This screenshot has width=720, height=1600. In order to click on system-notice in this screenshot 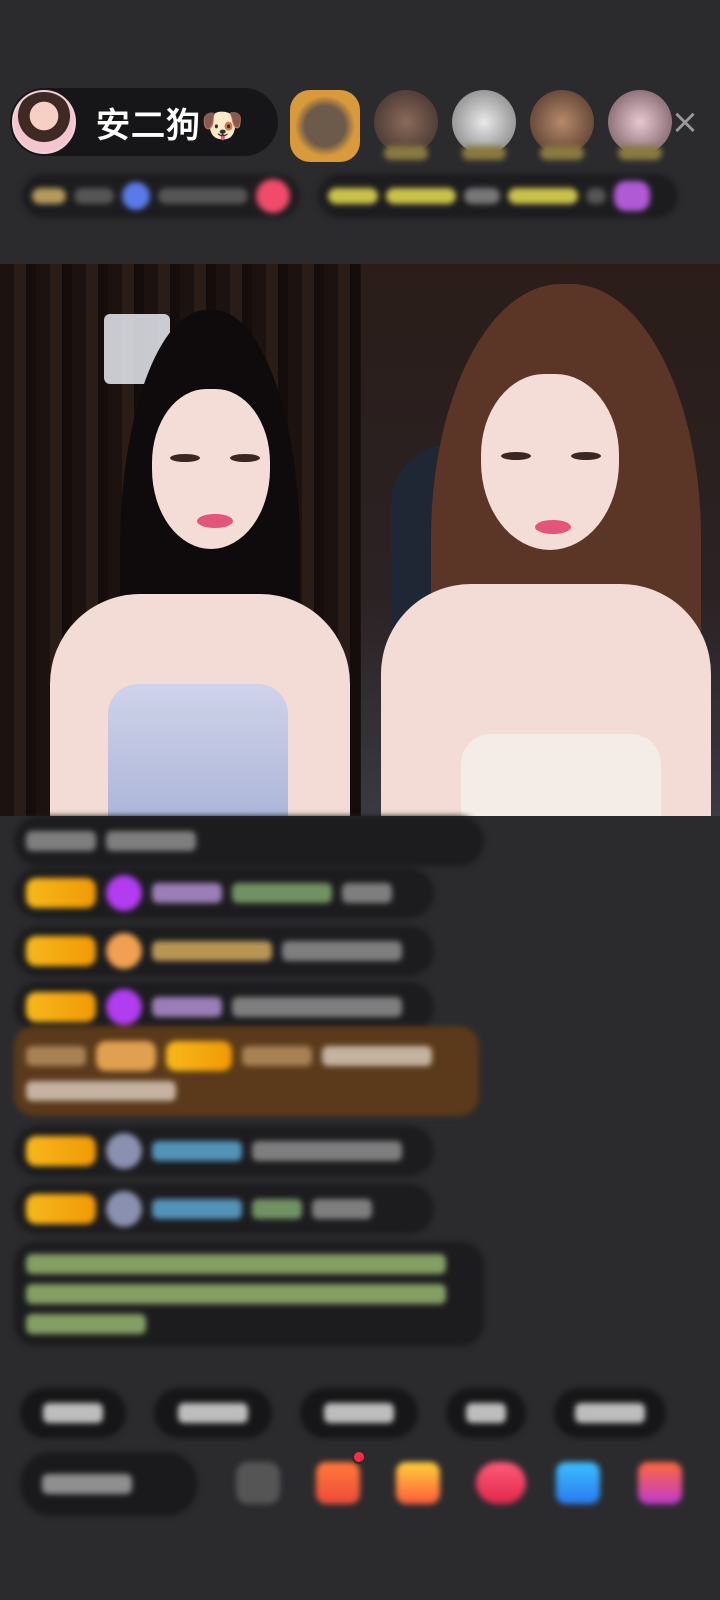, I will do `click(249, 1294)`.